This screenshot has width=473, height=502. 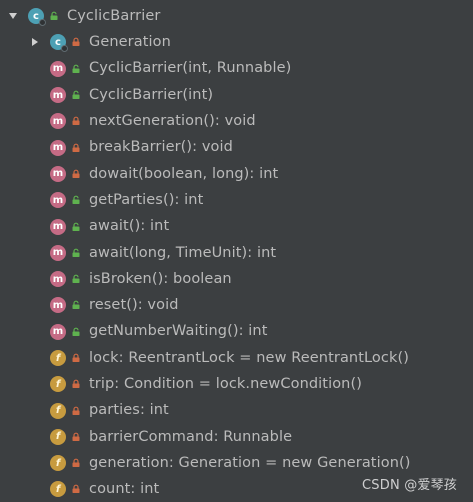 What do you see at coordinates (236, 16) in the screenshot?
I see `tree-root-row: c CyclicBarrier` at bounding box center [236, 16].